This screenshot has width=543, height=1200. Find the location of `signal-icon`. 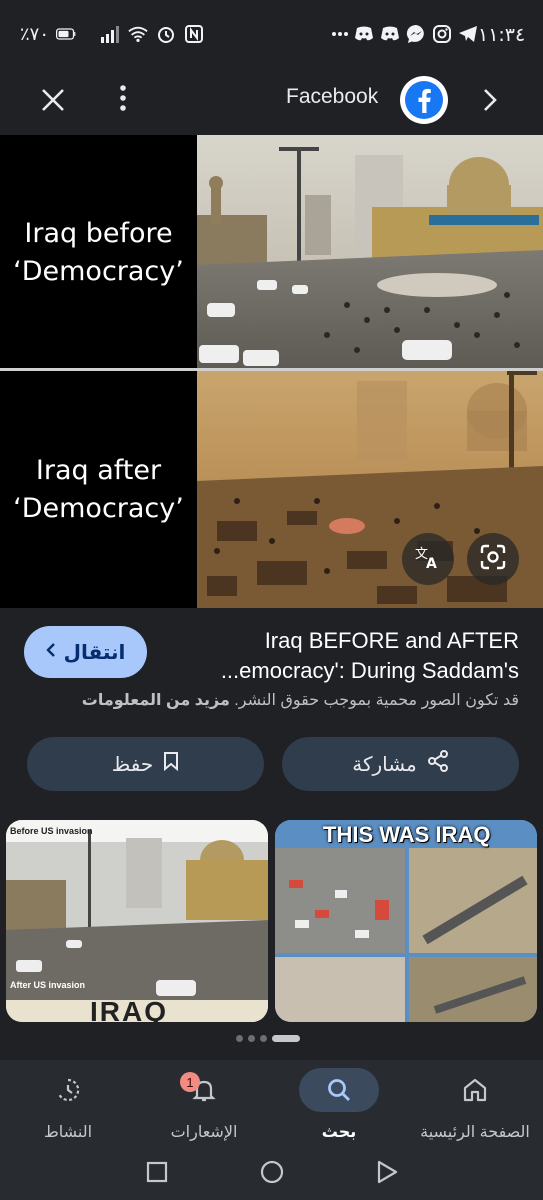

signal-icon is located at coordinates (110, 34).